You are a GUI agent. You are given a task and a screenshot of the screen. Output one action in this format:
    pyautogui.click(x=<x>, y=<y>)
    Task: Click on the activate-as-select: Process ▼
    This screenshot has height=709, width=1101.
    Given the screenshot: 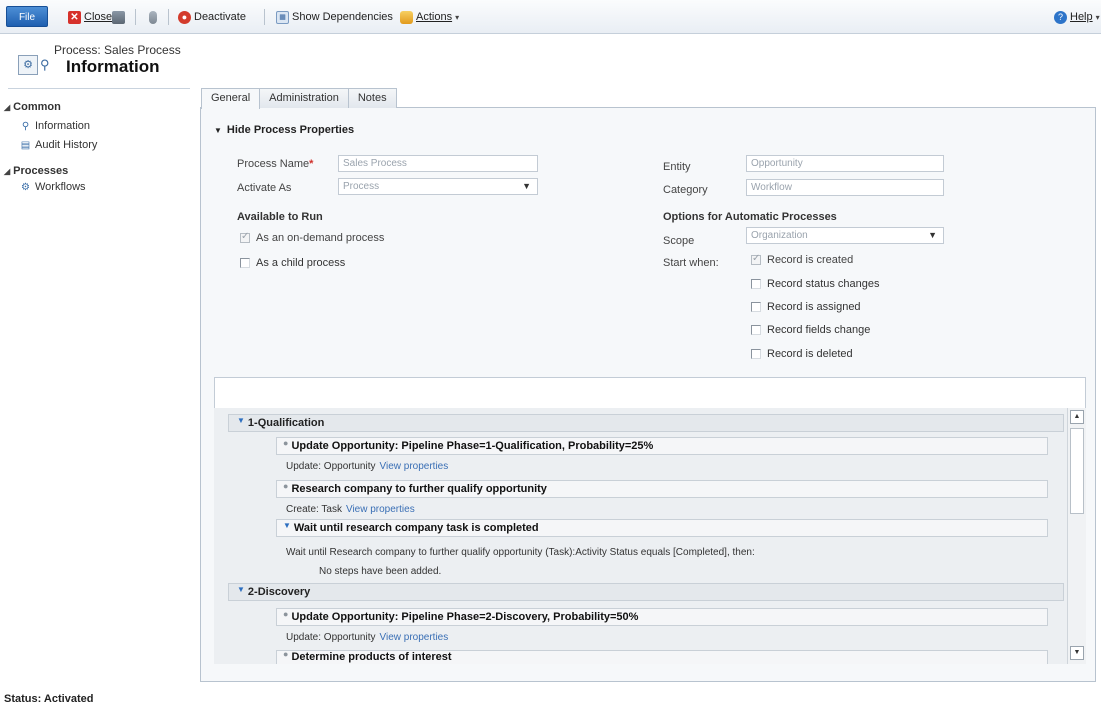 What is the action you would take?
    pyautogui.click(x=438, y=186)
    